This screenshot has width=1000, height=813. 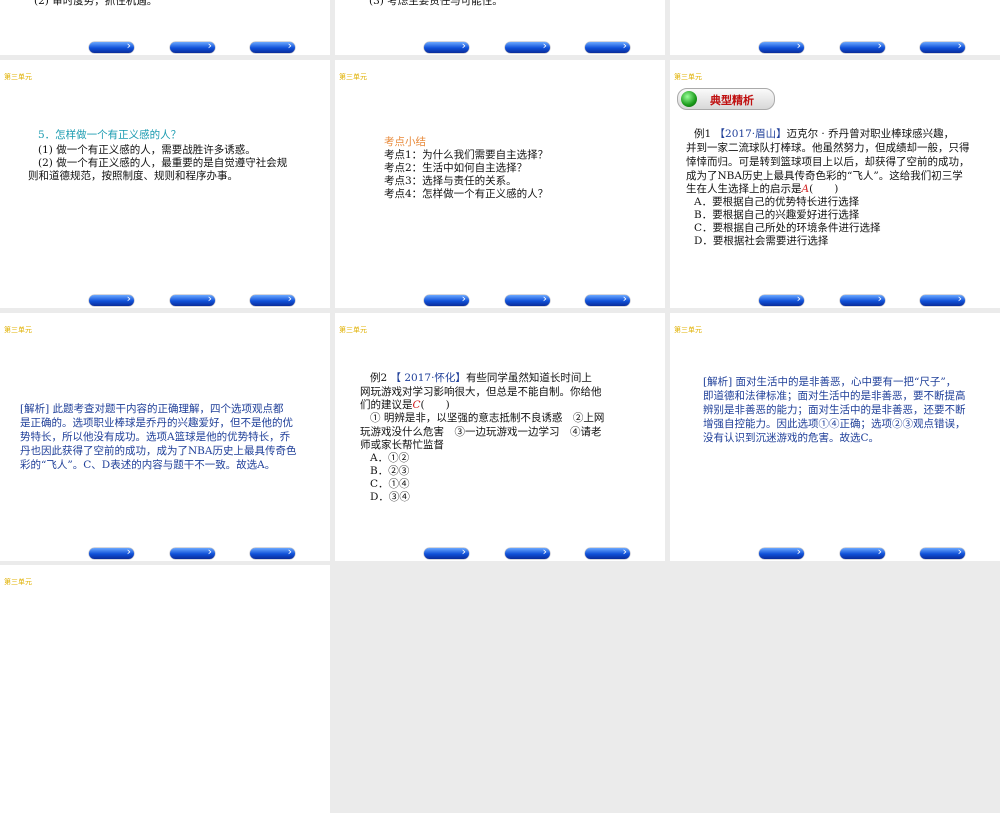 What do you see at coordinates (704, 134) in the screenshot?
I see `example-number: 例1` at bounding box center [704, 134].